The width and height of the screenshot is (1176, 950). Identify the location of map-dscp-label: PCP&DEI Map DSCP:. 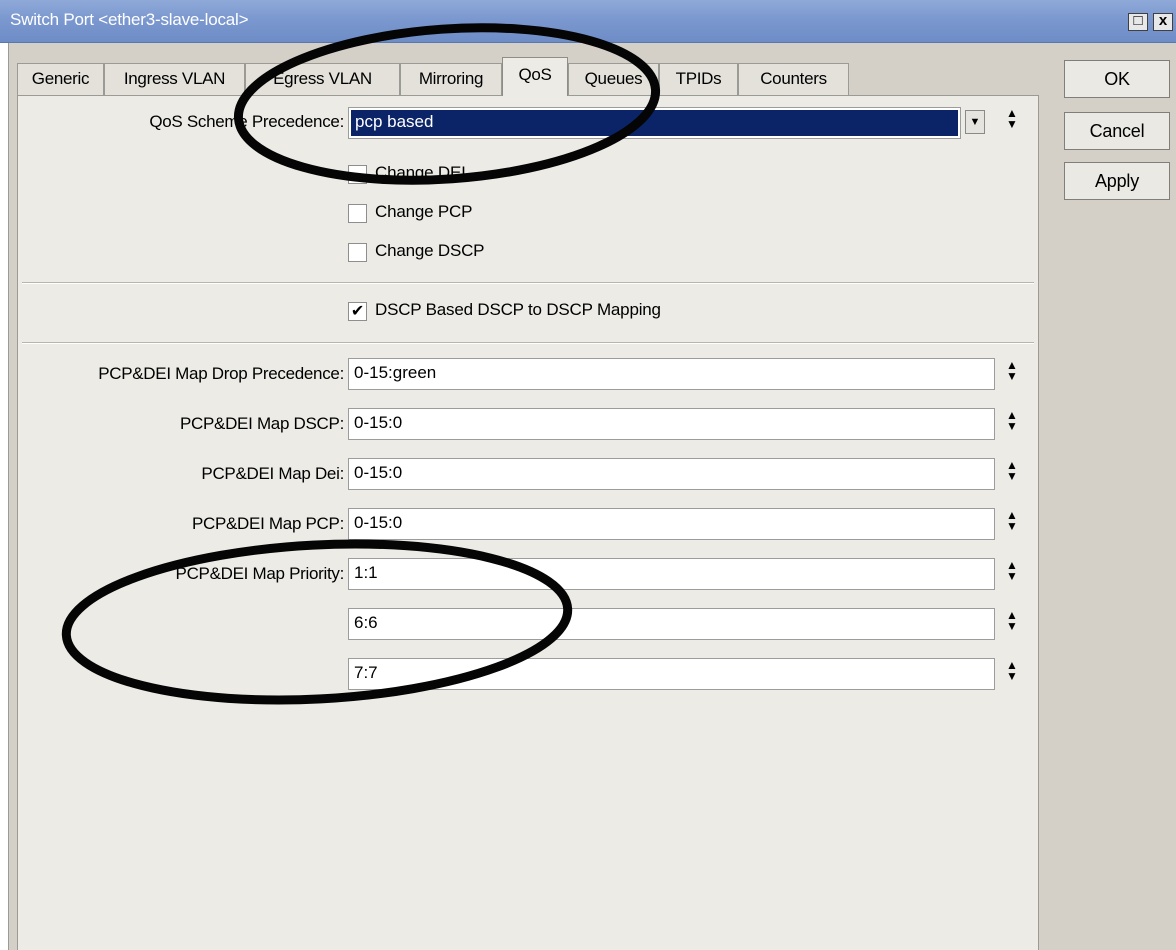
(261, 423).